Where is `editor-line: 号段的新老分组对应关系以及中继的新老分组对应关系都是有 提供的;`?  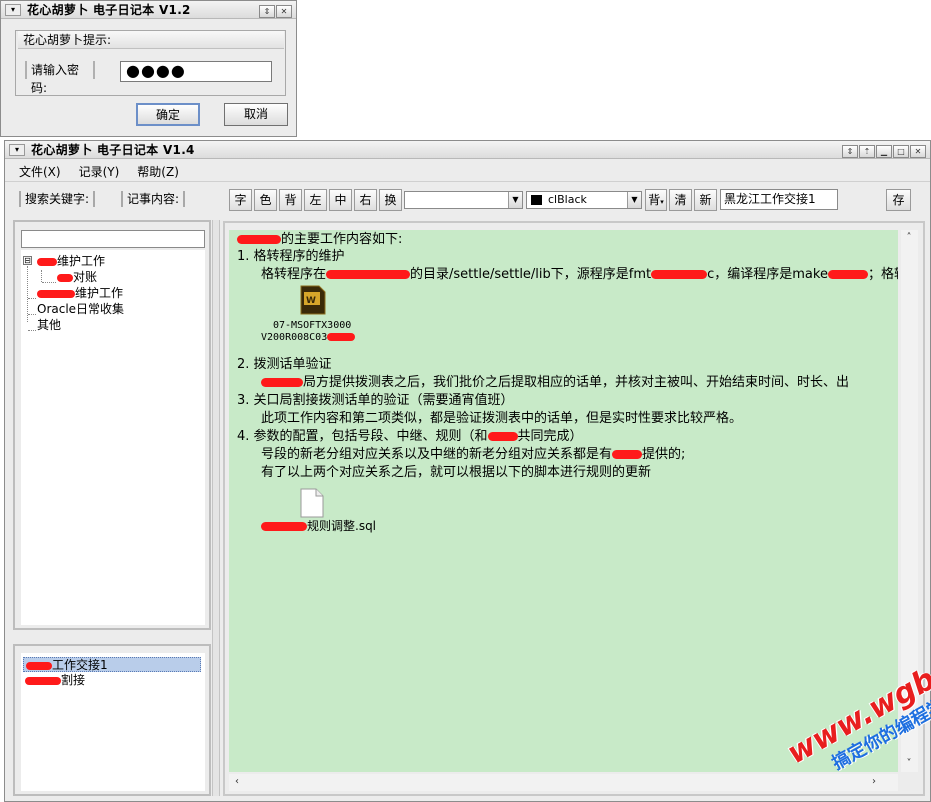 editor-line: 号段的新老分组对应关系以及中继的新老分组对应关系都是有 提供的; is located at coordinates (473, 455).